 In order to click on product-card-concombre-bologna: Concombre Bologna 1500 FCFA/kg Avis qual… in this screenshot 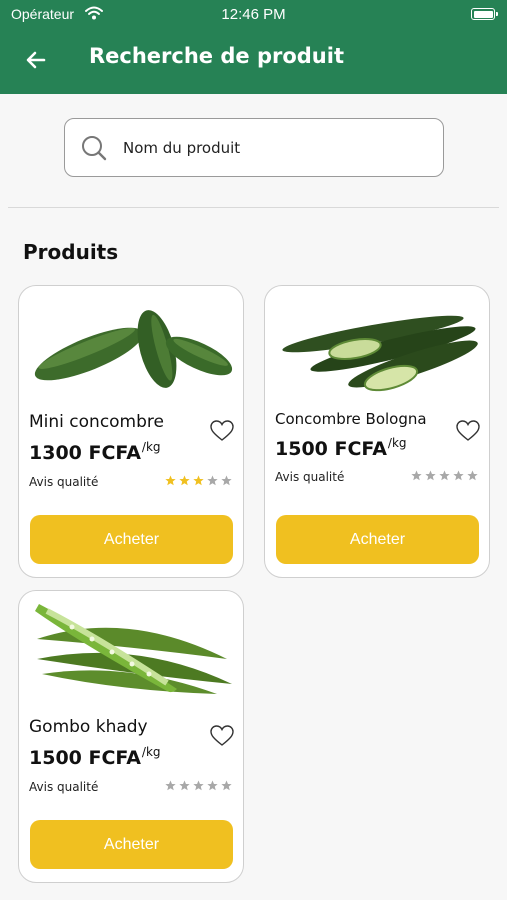, I will do `click(377, 431)`.